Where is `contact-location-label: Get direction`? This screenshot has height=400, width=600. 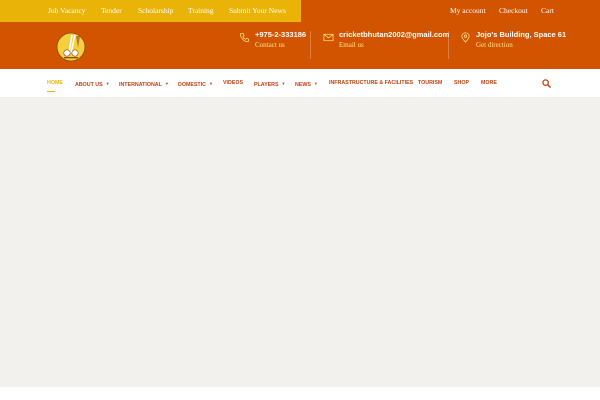
contact-location-label: Get direction is located at coordinates (494, 45).